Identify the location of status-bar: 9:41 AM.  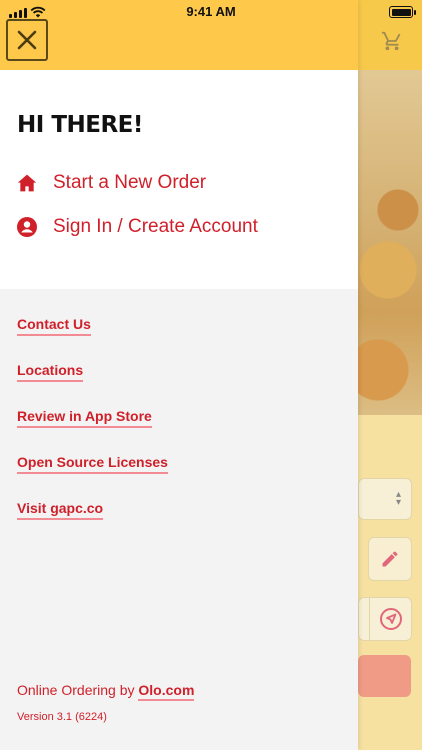
(211, 12).